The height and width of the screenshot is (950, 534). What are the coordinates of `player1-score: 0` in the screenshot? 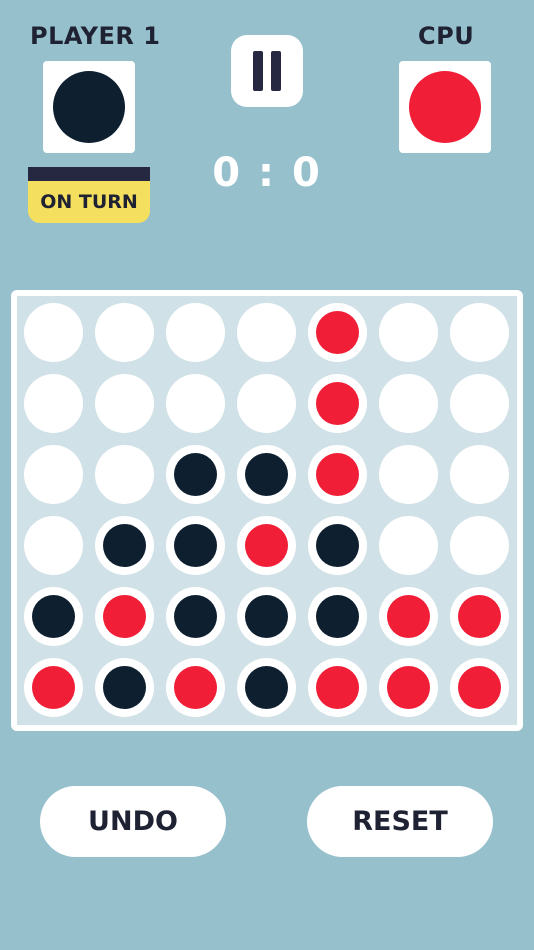 It's located at (227, 173).